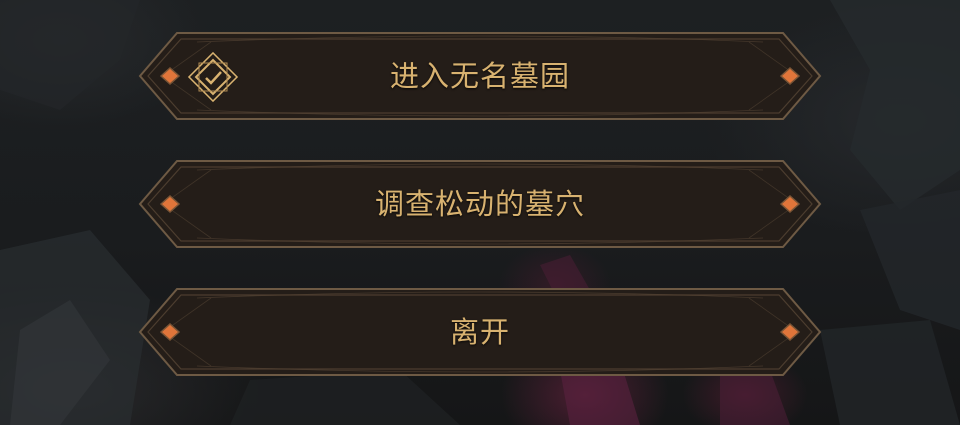 This screenshot has height=425, width=960. I want to click on choice-label: 进入无名墓园, so click(479, 76).